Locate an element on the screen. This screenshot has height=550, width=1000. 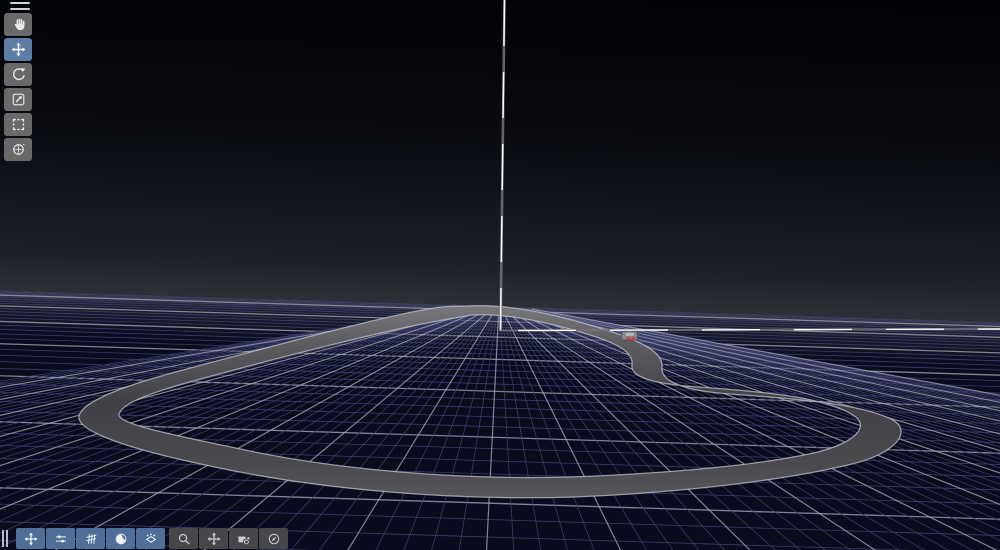
moon-icon is located at coordinates (120, 538).